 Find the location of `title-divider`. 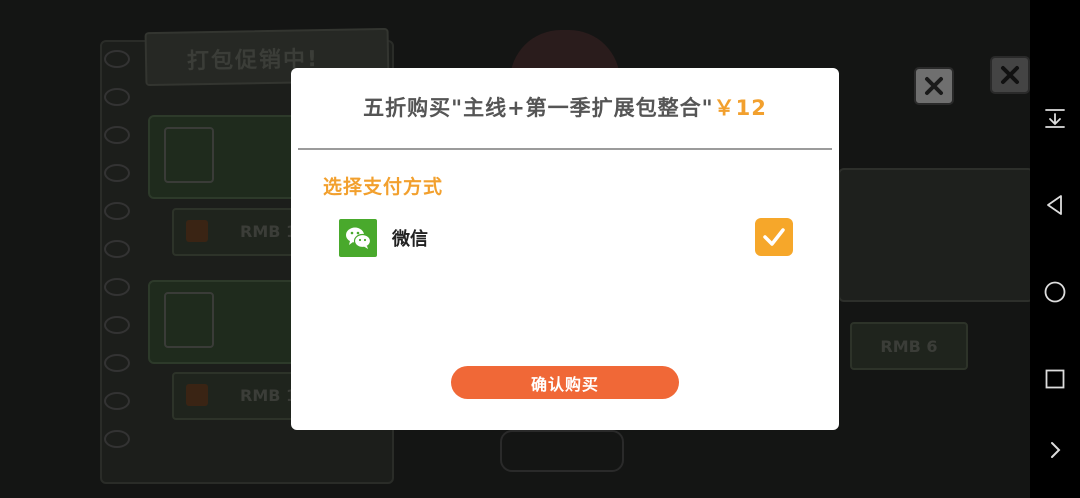

title-divider is located at coordinates (565, 149).